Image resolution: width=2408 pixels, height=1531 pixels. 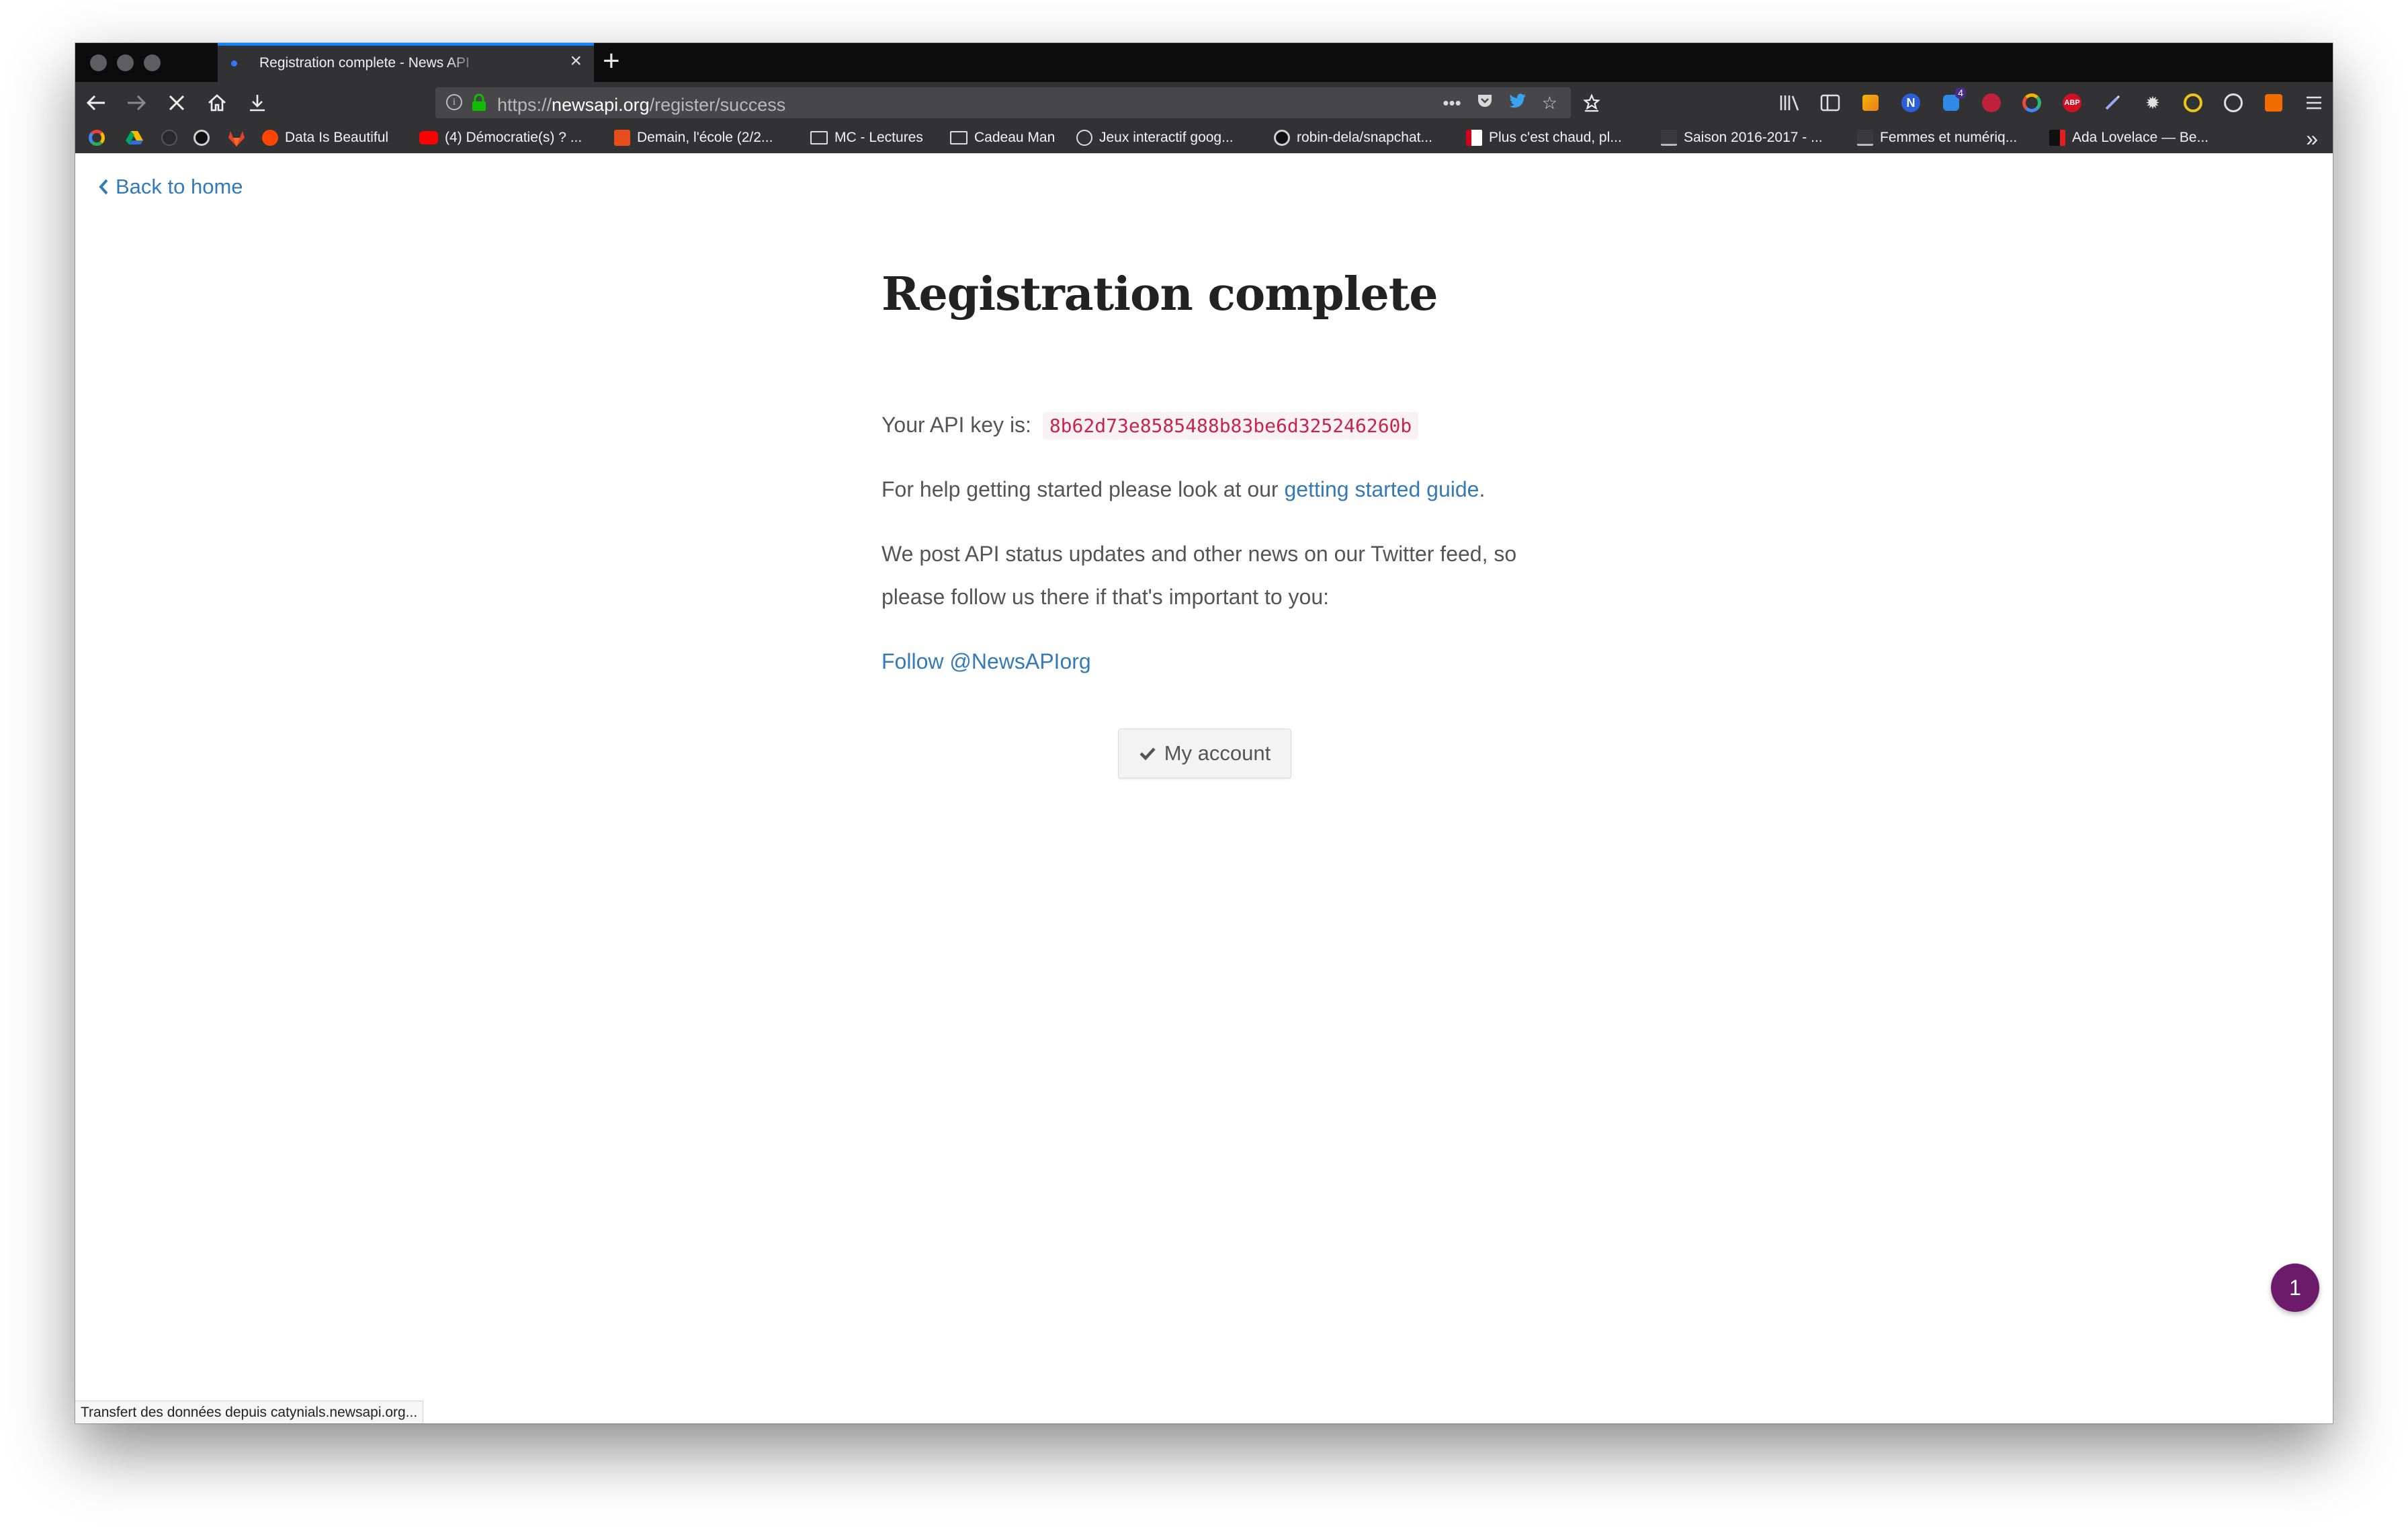 I want to click on menu-icon, so click(x=2314, y=103).